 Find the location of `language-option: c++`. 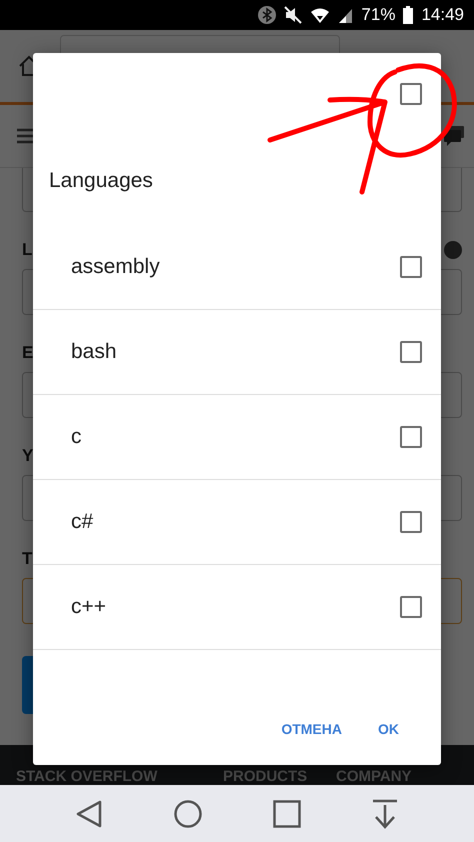

language-option: c++ is located at coordinates (88, 607).